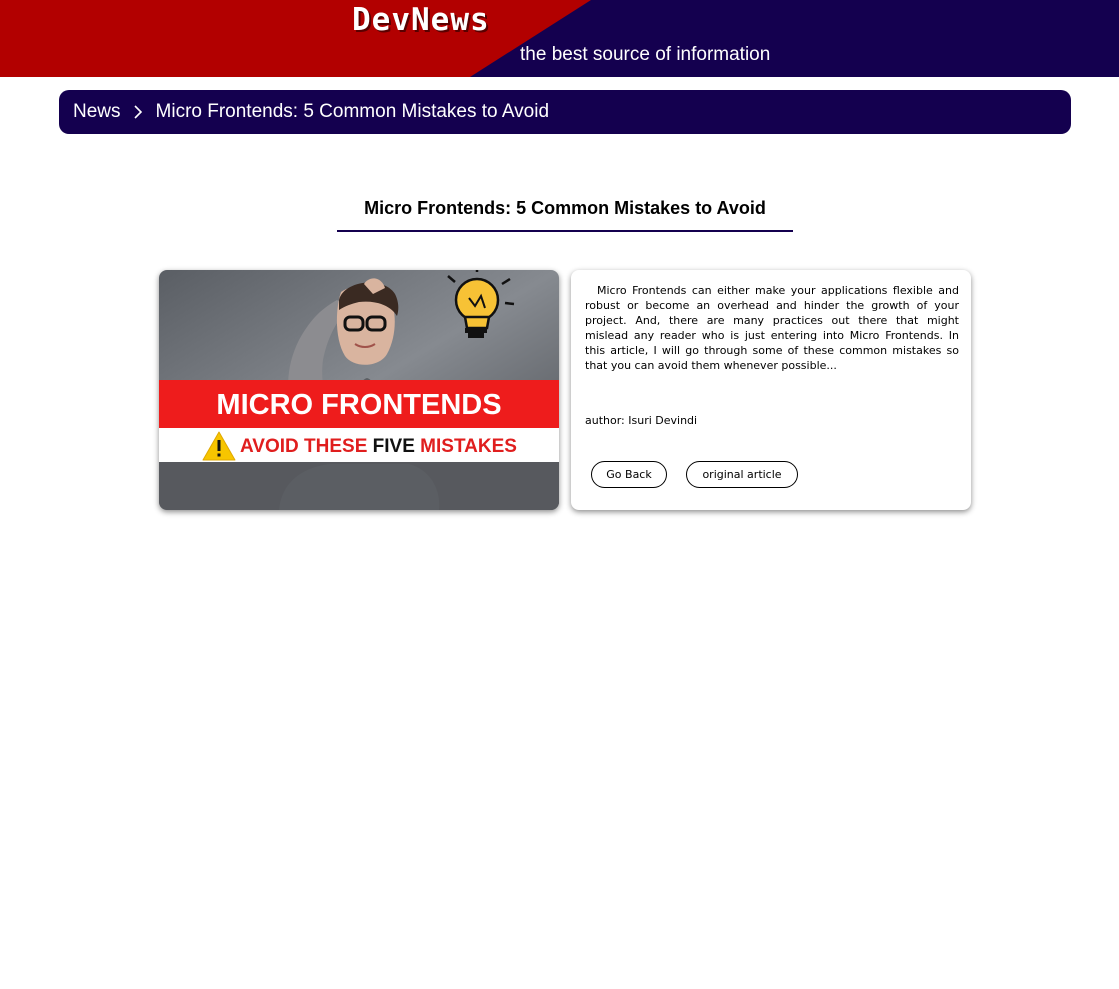  I want to click on image-subtitle-start: AVOID THESE, so click(306, 446).